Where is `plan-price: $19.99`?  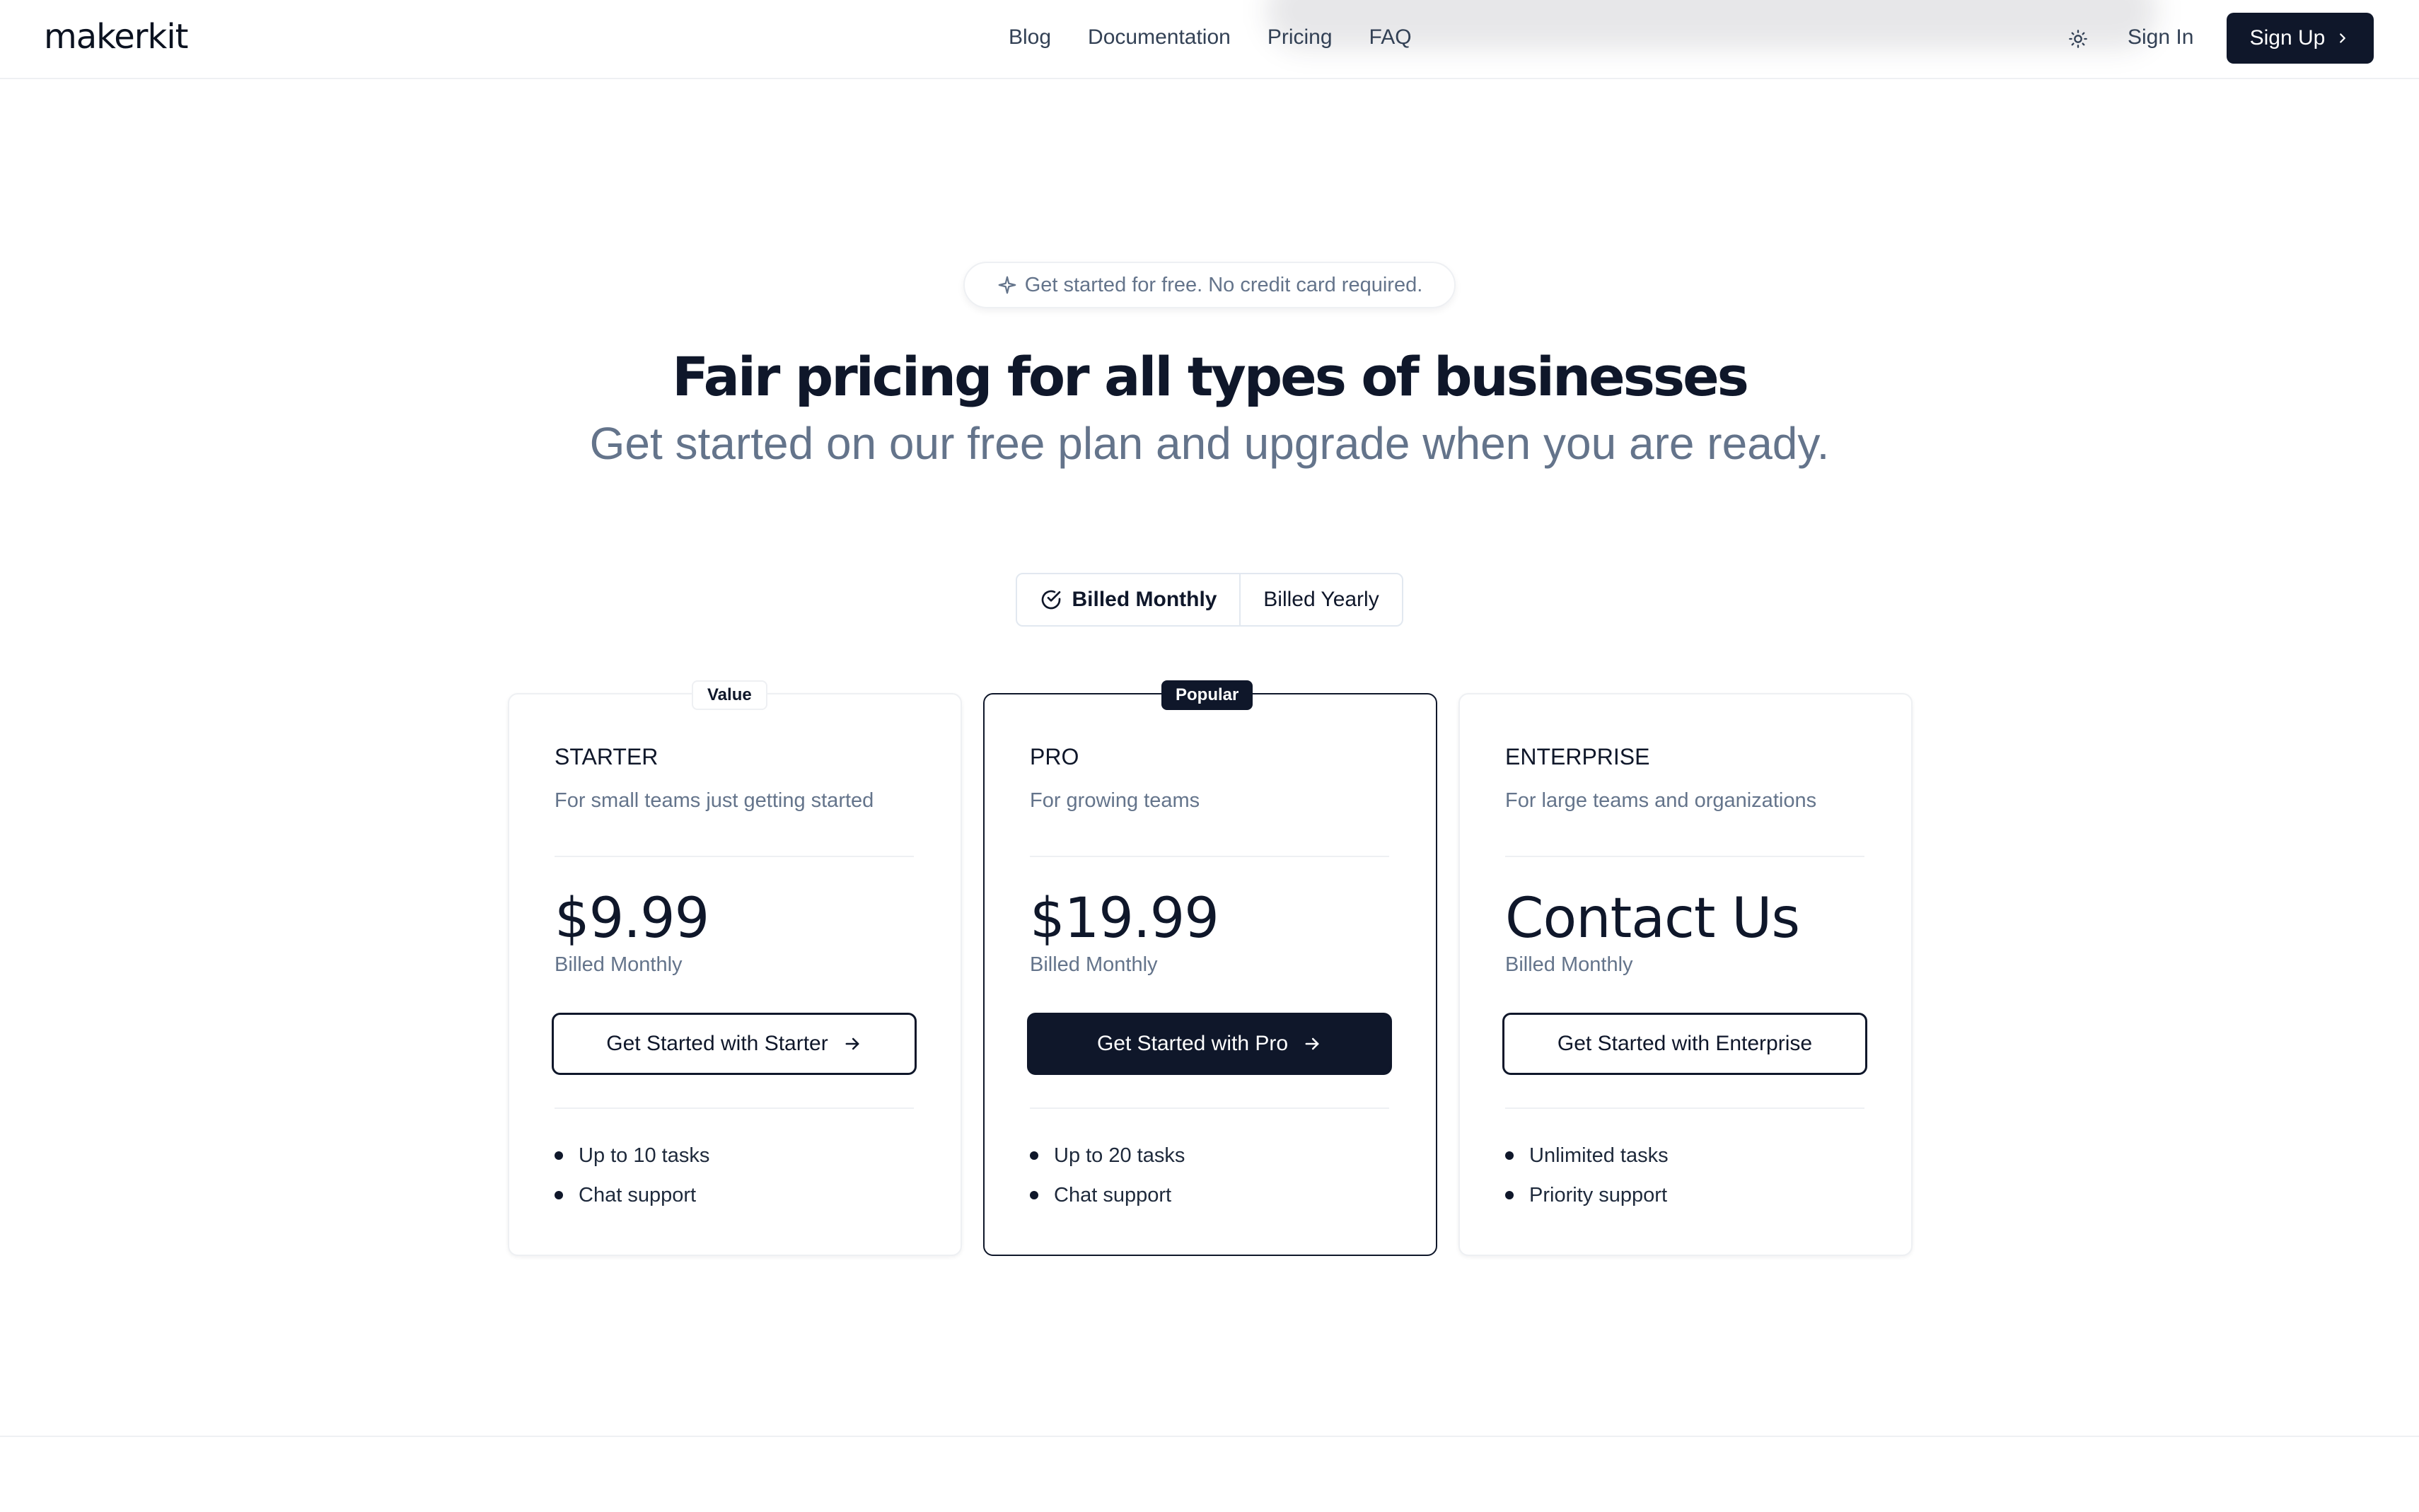
plan-price: $19.99 is located at coordinates (1124, 918).